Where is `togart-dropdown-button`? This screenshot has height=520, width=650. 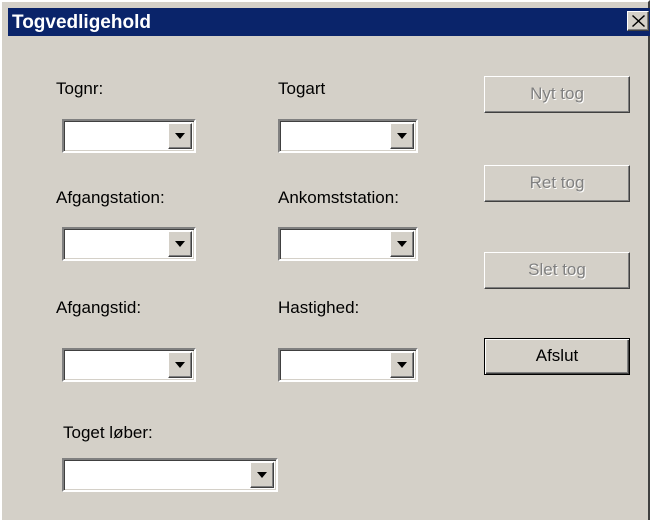 togart-dropdown-button is located at coordinates (402, 136).